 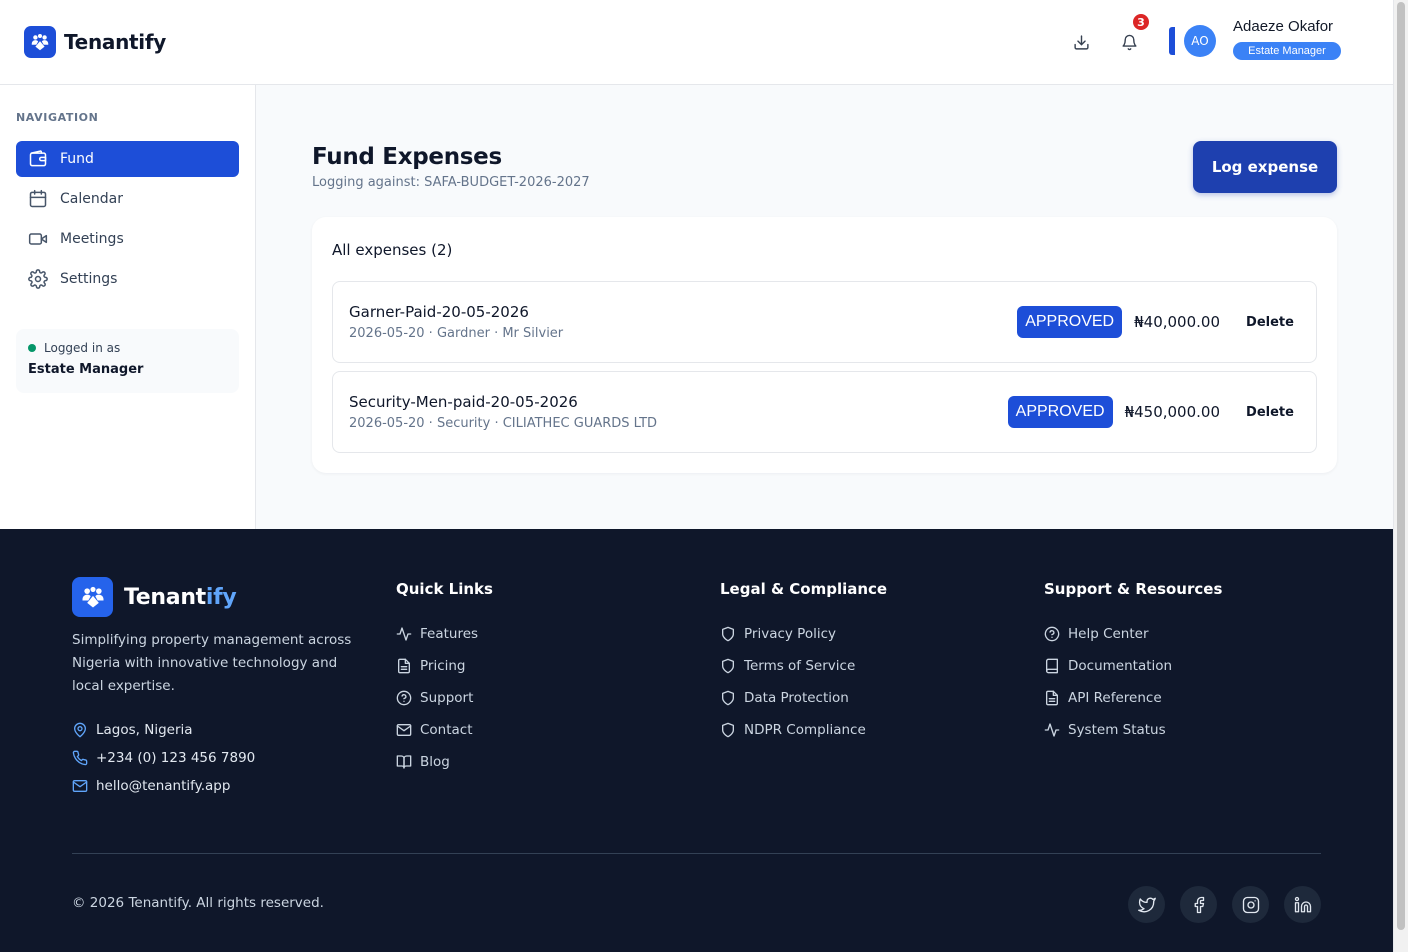 I want to click on footer-link-data-protection: Data Protection, so click(x=784, y=698).